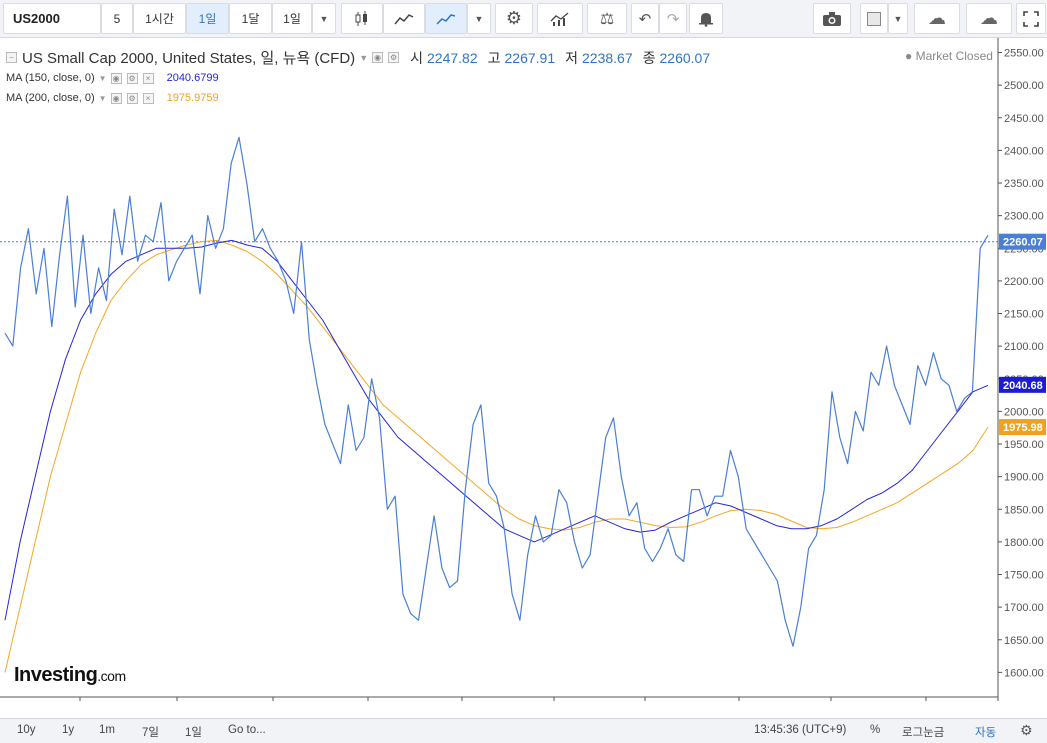 Image resolution: width=1047 pixels, height=743 pixels. What do you see at coordinates (560, 18) in the screenshot?
I see `indicators-icon` at bounding box center [560, 18].